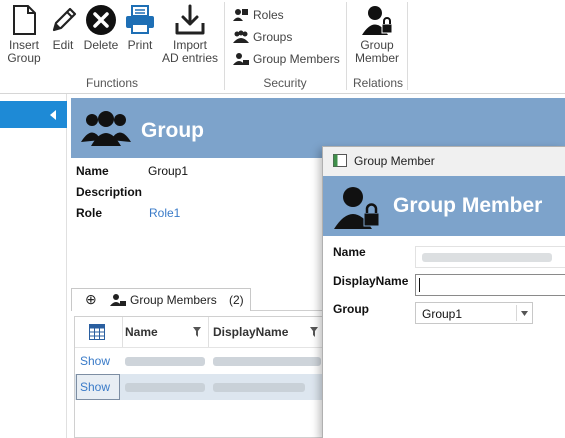 The width and height of the screenshot is (565, 438). What do you see at coordinates (340, 160) in the screenshot?
I see `window-icon` at bounding box center [340, 160].